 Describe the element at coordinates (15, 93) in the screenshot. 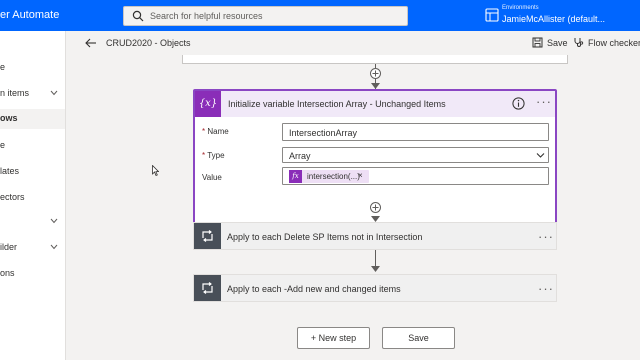

I see `nav-item-label: n items` at that location.